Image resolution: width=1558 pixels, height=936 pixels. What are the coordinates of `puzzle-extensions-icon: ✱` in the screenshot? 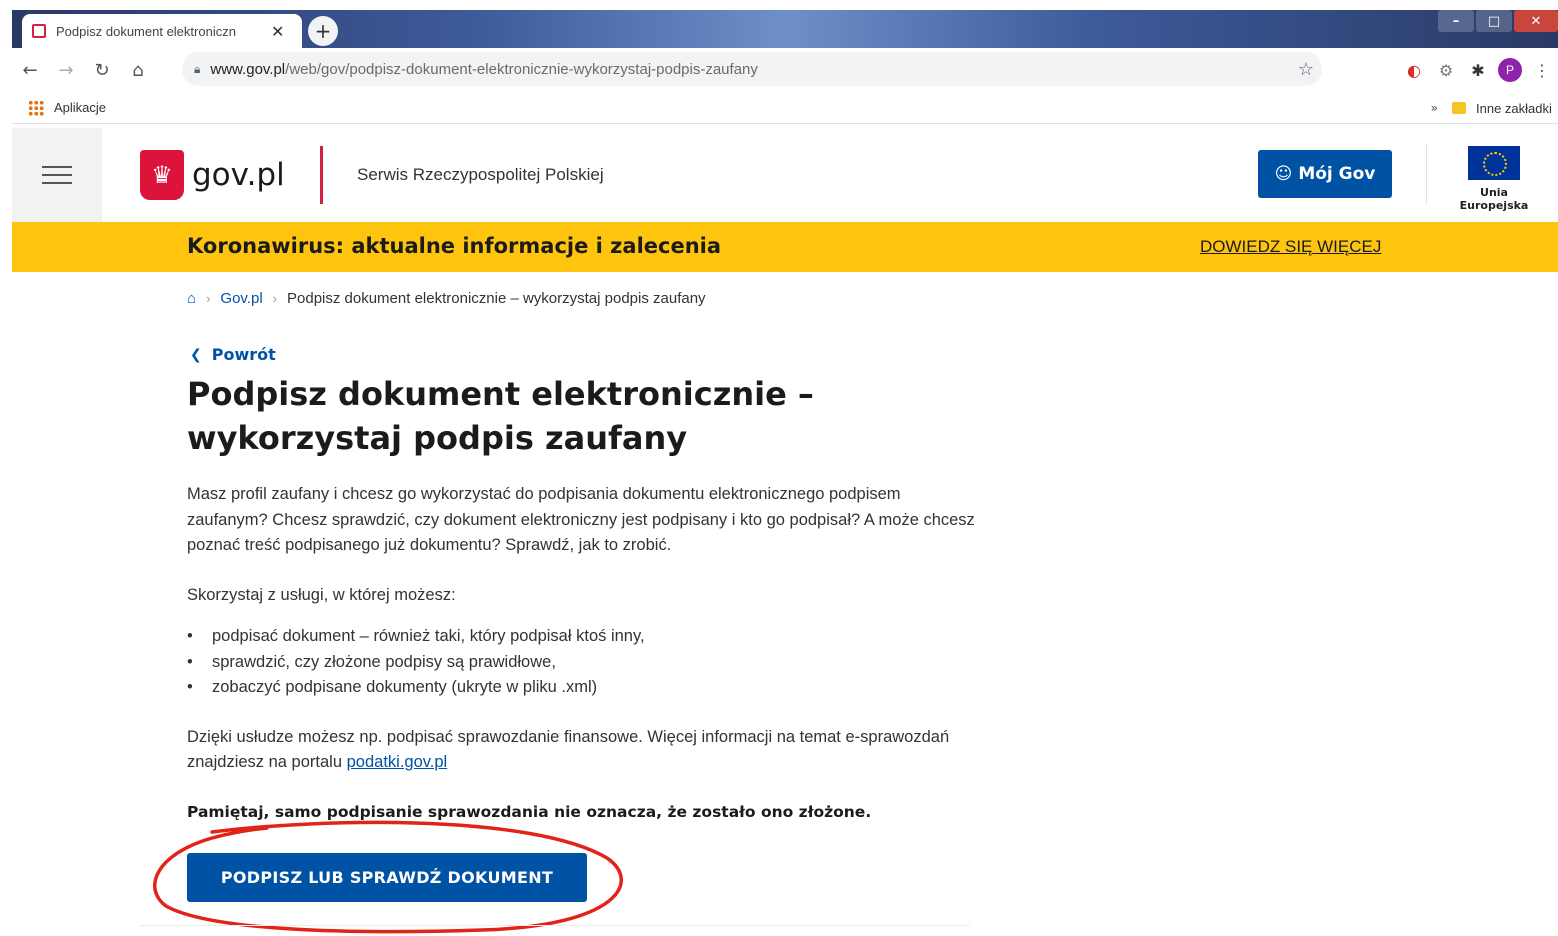 It's located at (1478, 70).